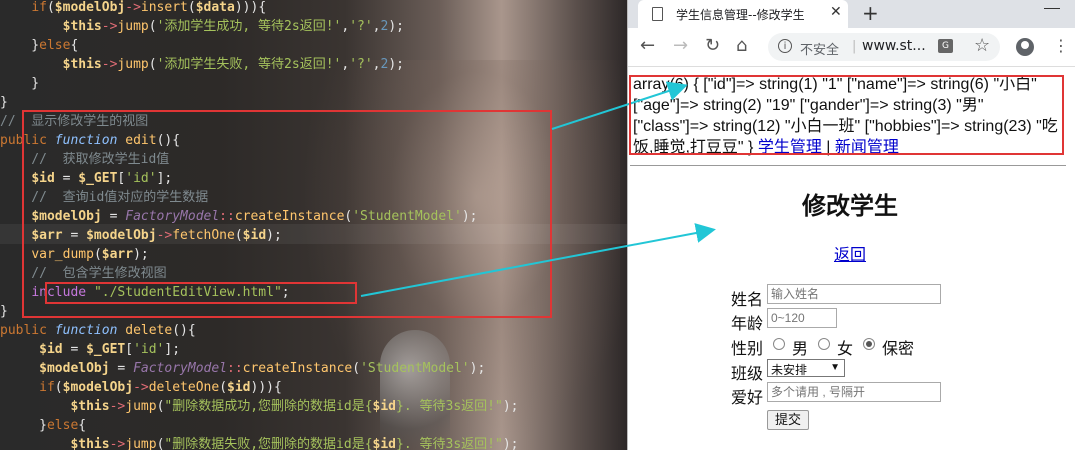 This screenshot has width=1075, height=450. I want to click on chevron-down-icon: ▼, so click(835, 367).